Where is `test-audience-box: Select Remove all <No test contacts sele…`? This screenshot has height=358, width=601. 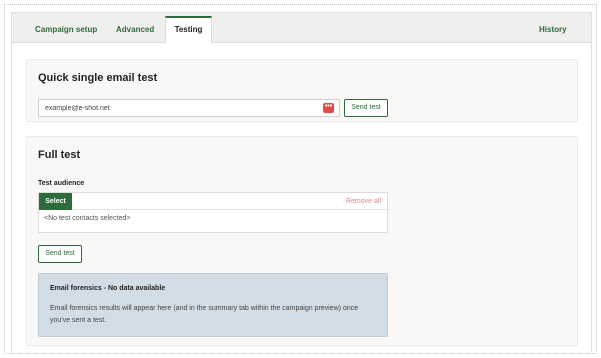
test-audience-box: Select Remove all <No test contacts sele… is located at coordinates (213, 212).